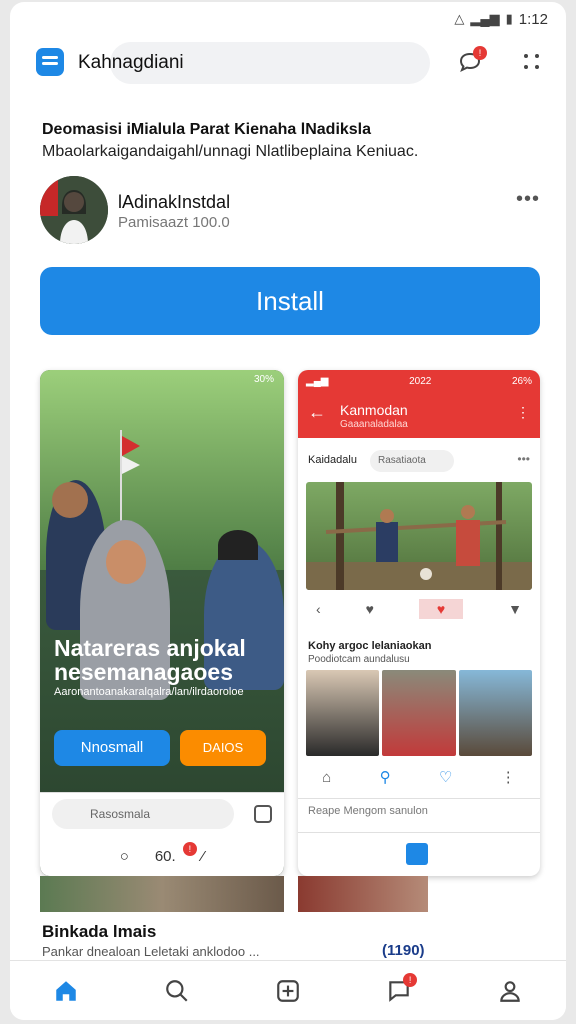  Describe the element at coordinates (523, 412) in the screenshot. I see `menu-icon: ⋮` at that location.